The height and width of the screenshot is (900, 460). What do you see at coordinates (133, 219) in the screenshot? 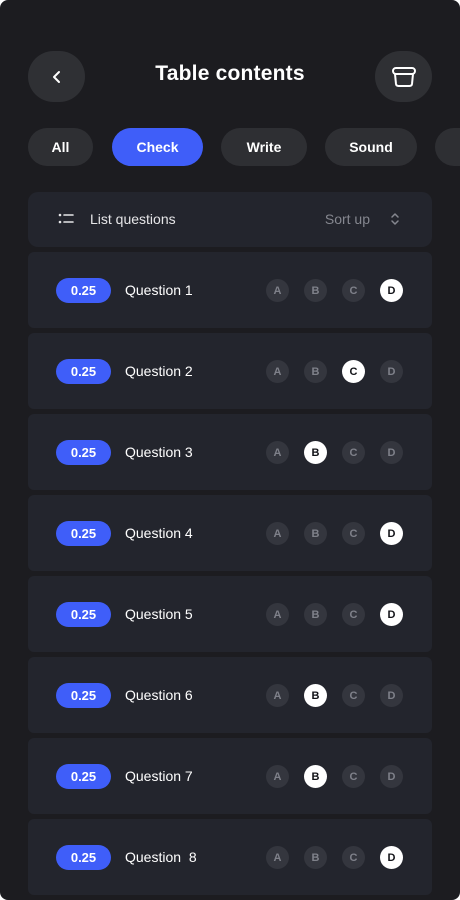
I see `list-questions-label: List questions` at bounding box center [133, 219].